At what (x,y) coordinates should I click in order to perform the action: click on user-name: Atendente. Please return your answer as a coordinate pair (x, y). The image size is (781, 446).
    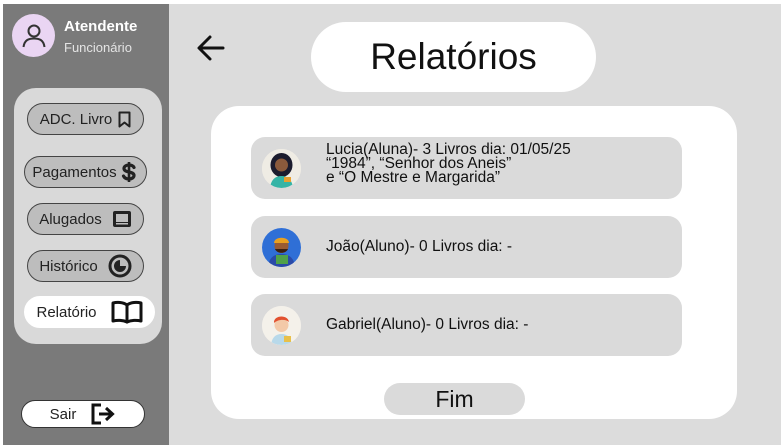
    Looking at the image, I should click on (101, 26).